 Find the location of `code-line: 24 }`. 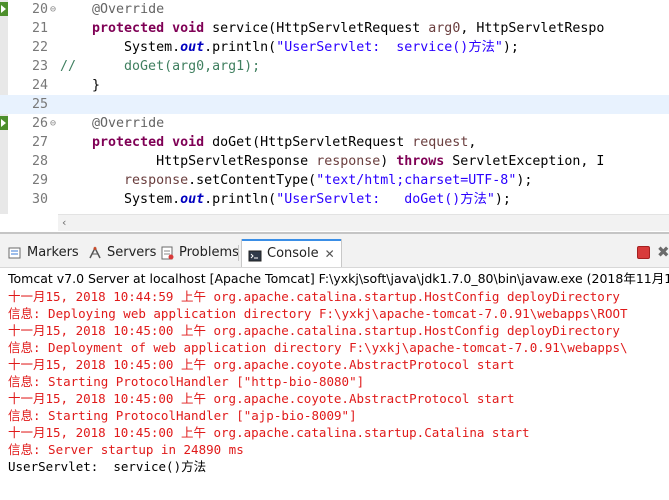

code-line: 24 } is located at coordinates (334, 85).